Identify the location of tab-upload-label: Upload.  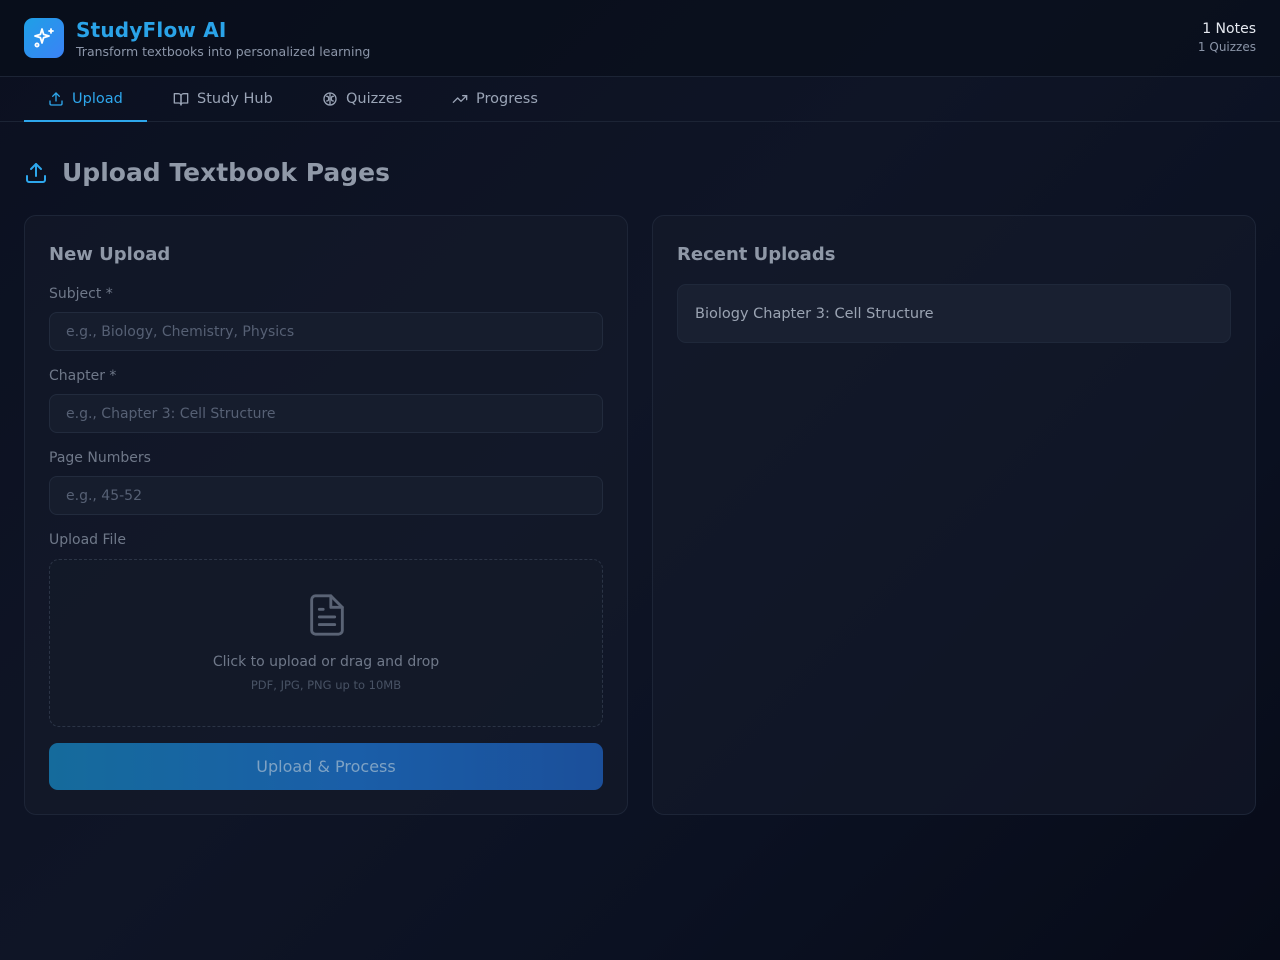
(97, 99).